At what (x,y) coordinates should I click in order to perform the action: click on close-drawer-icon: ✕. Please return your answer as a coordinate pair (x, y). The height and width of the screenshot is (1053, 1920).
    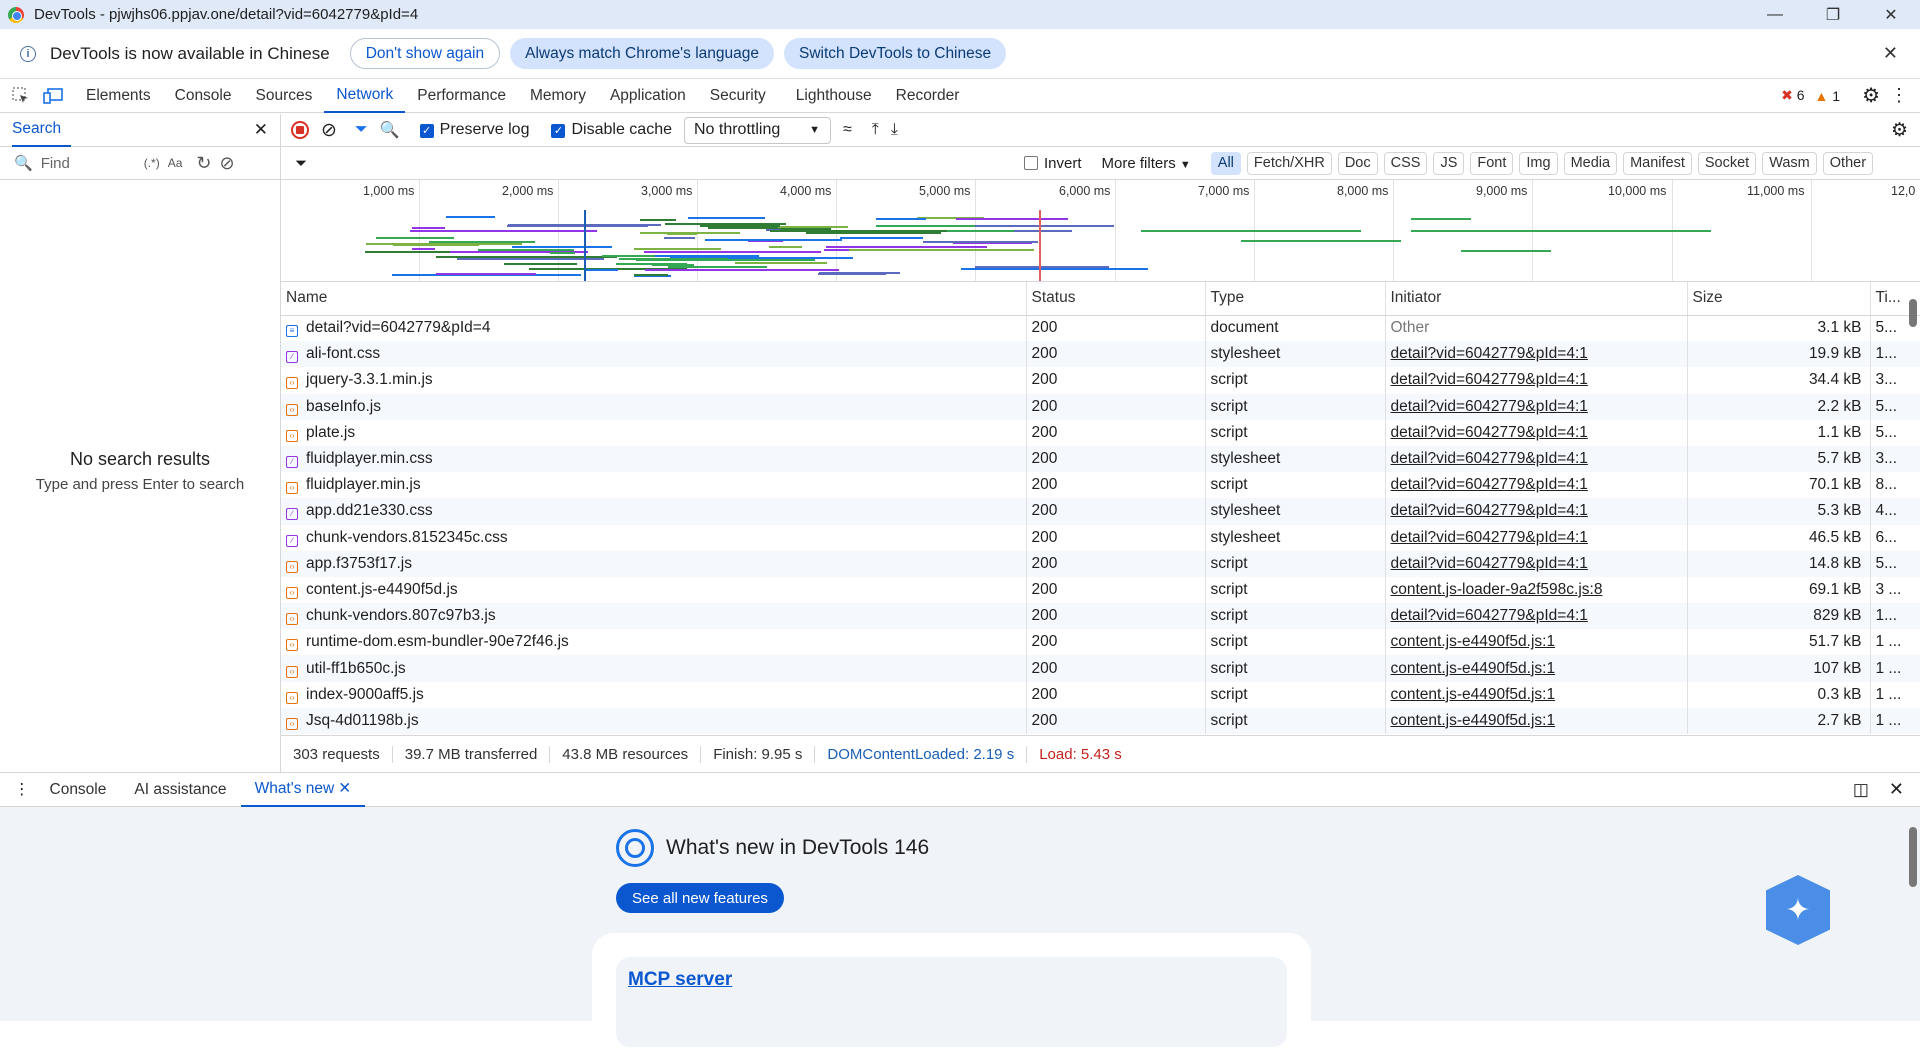
    Looking at the image, I should click on (1896, 789).